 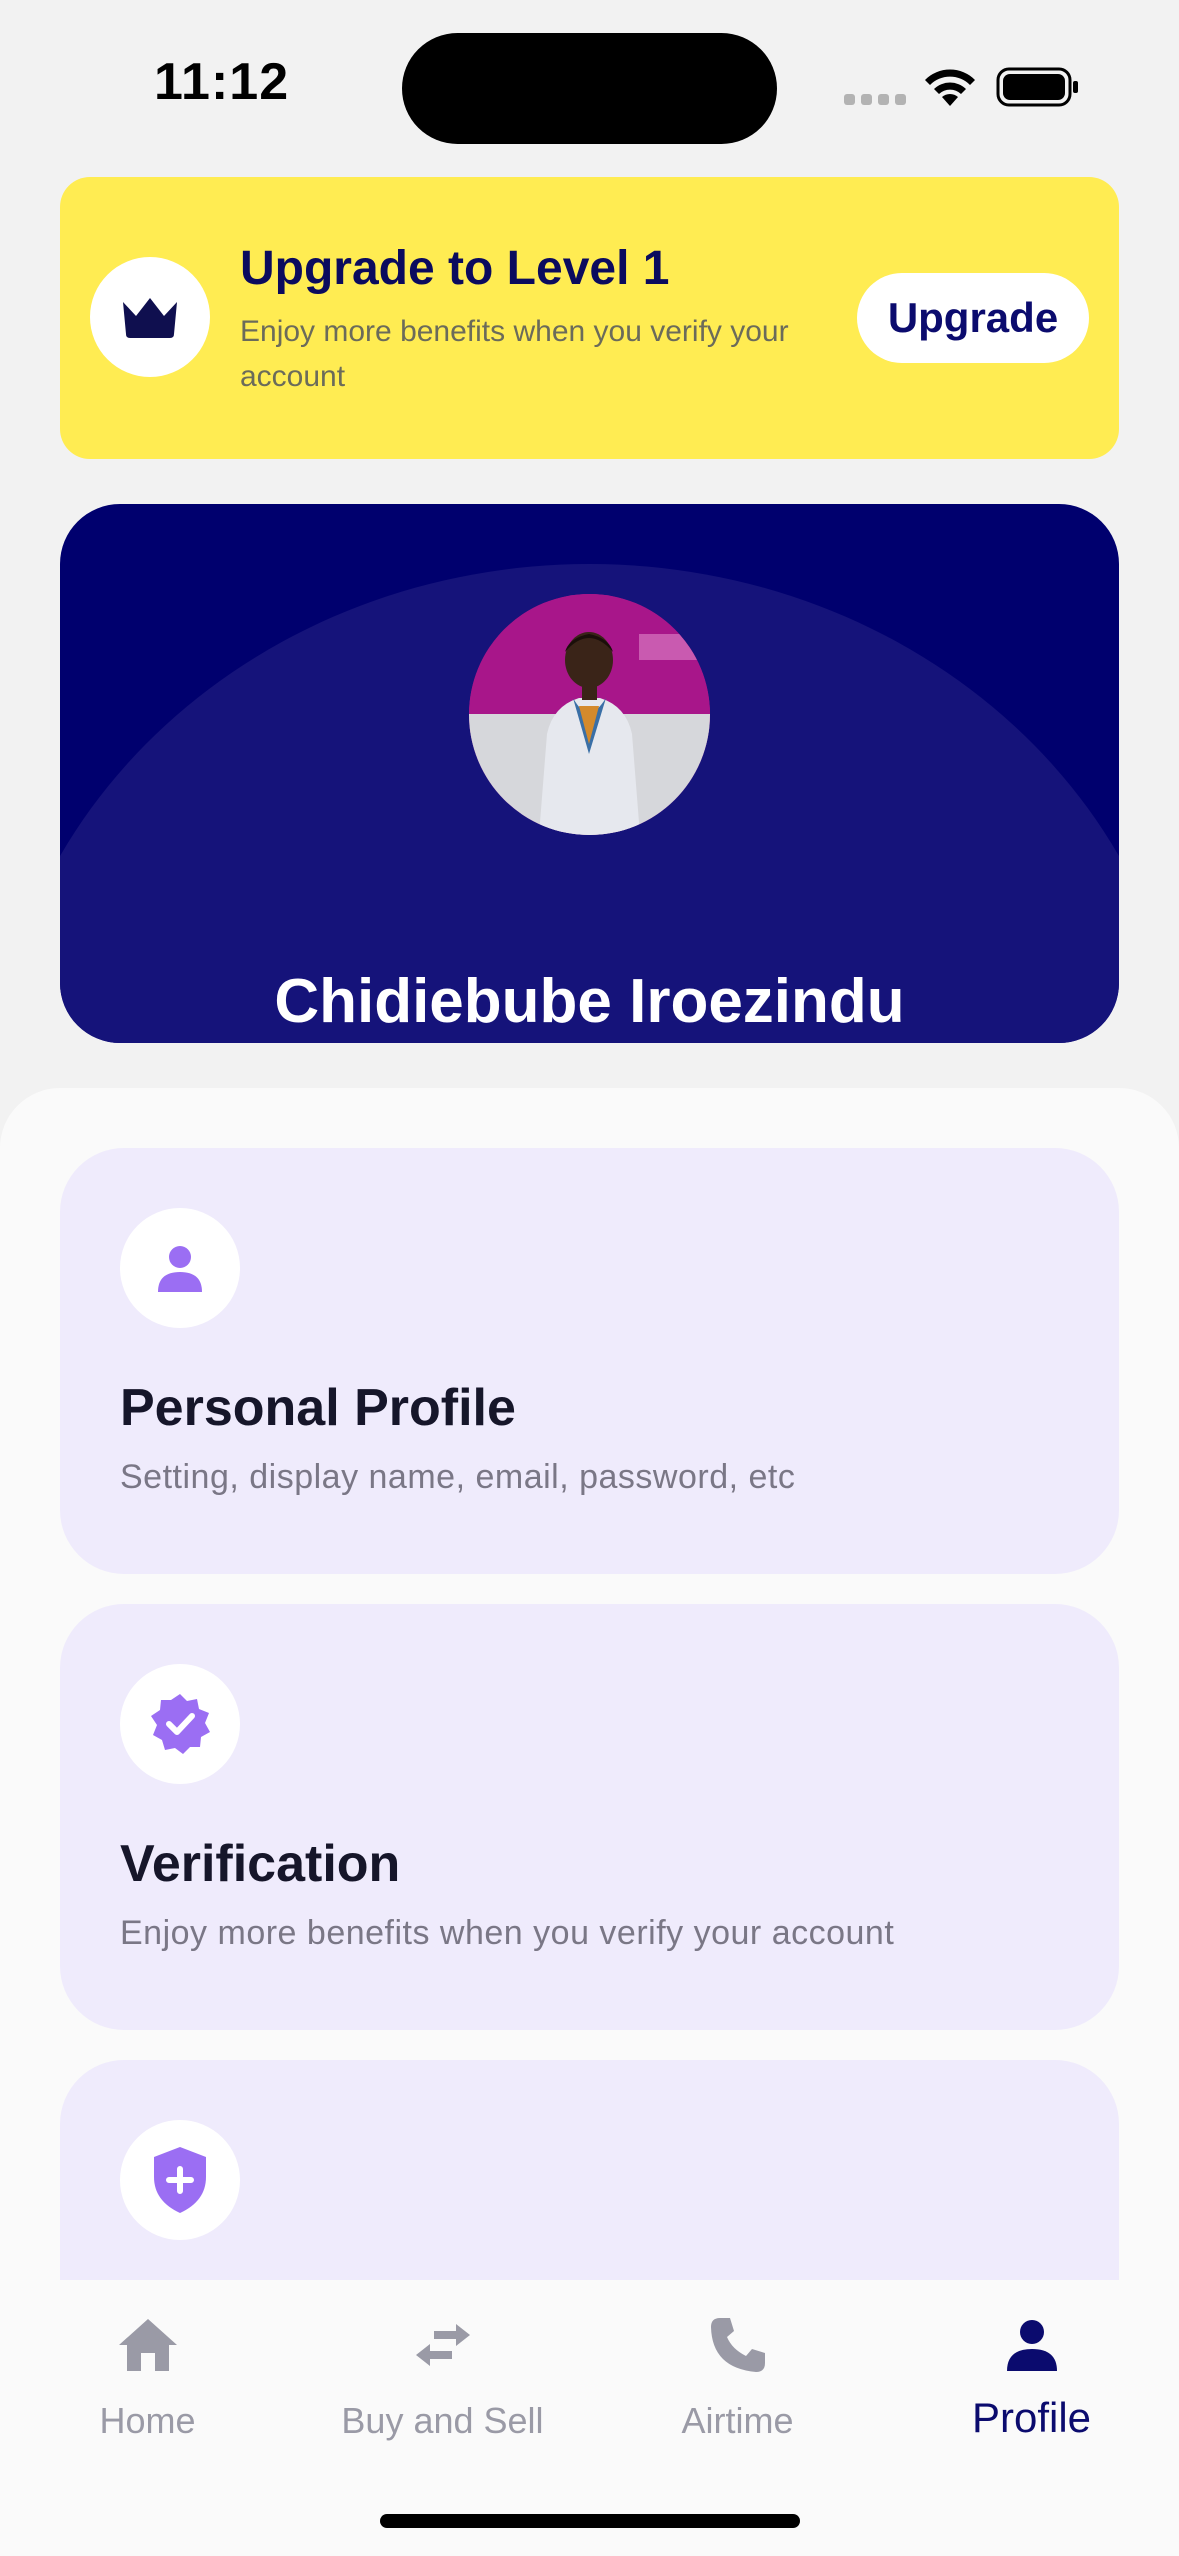 I want to click on tab-home: Home, so click(x=147, y=2380).